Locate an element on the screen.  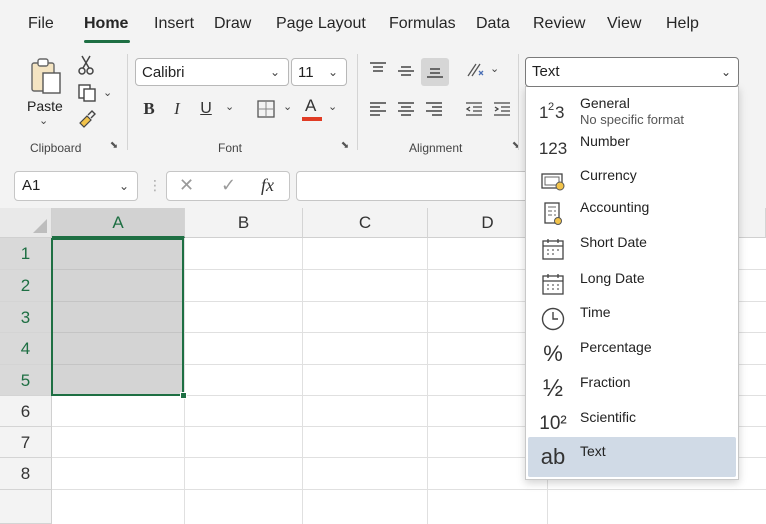
insert-function-icon: fx is located at coordinates (267, 185).